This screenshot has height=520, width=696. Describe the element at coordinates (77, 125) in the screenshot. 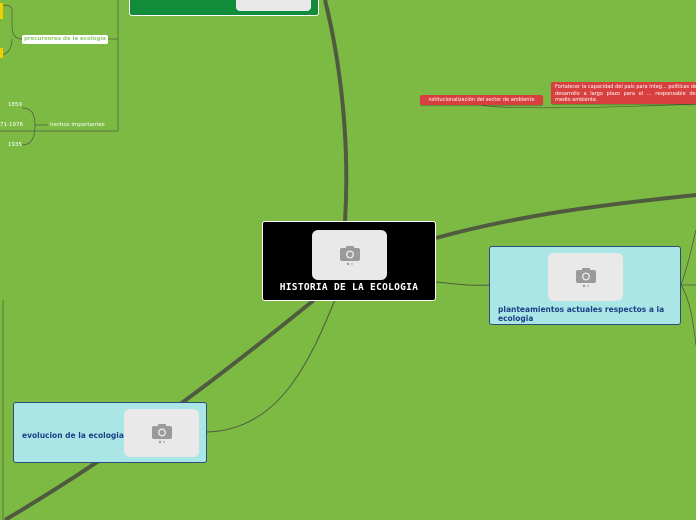

I see `subtopic-hechos: hechos importantes` at that location.